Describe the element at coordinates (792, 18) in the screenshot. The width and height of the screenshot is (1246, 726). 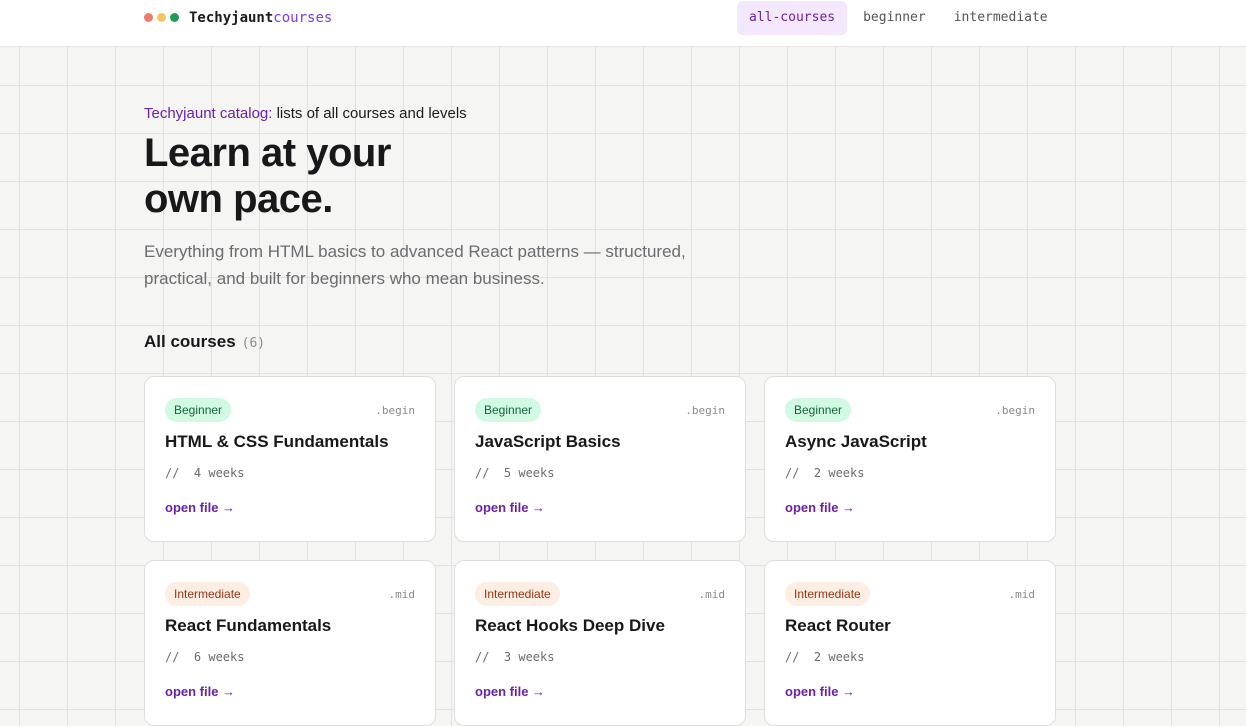
I see `nav-all-courses: all-courses` at that location.